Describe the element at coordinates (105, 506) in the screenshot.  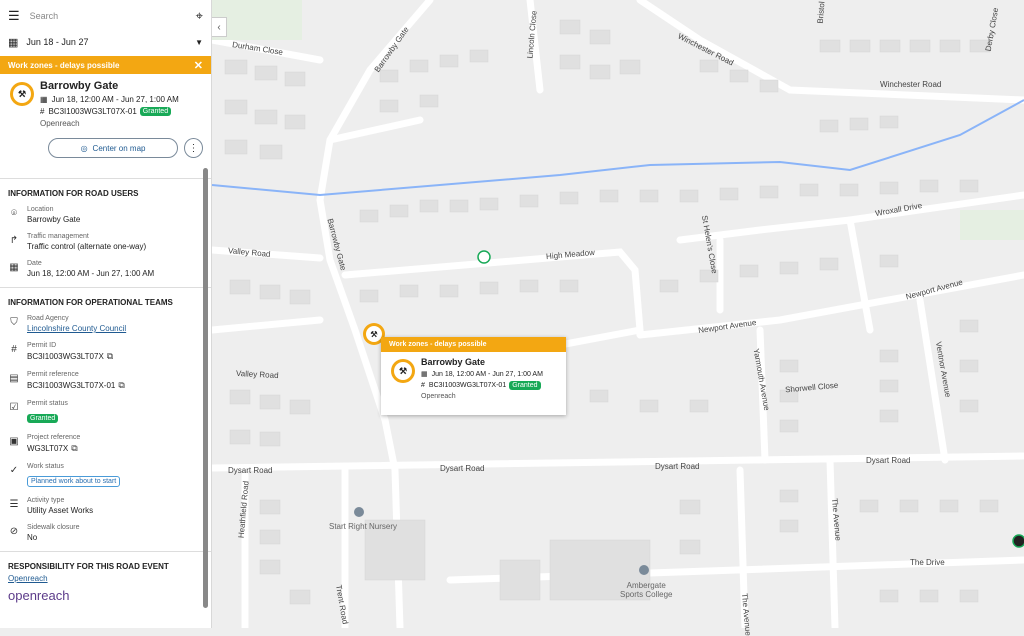
I see `activity-row: ☰ Activity type Utility Asset Works` at that location.